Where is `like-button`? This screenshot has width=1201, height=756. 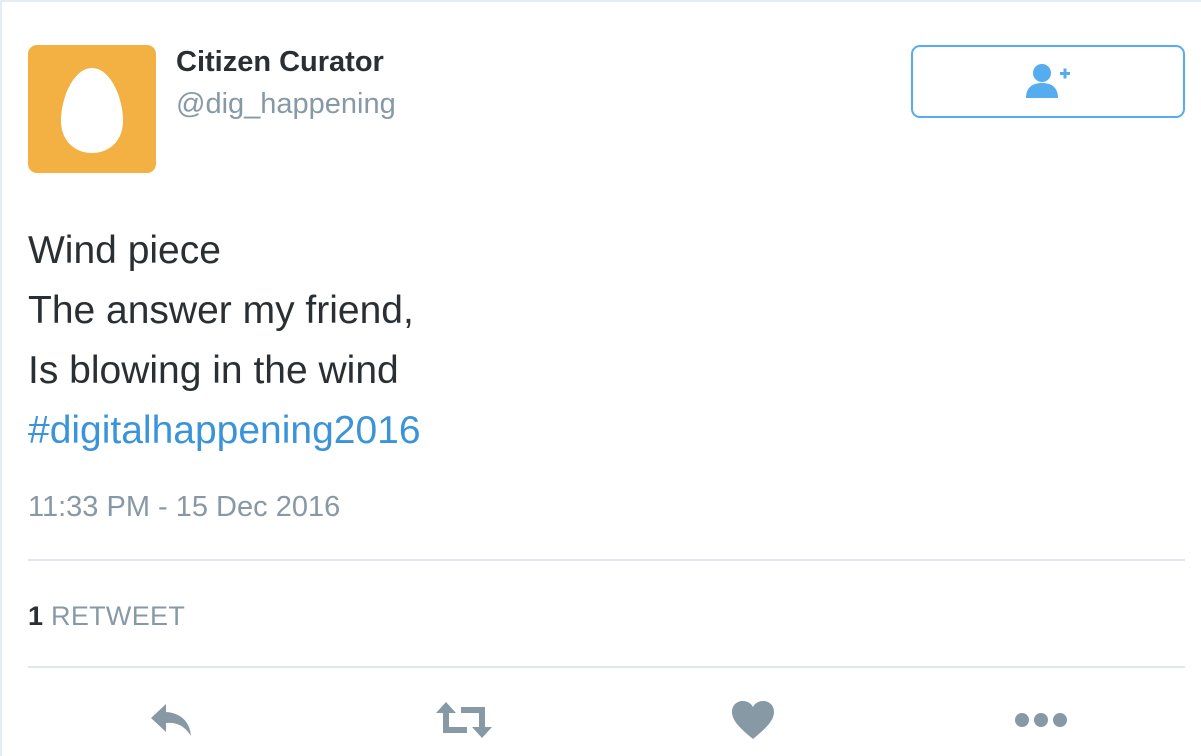
like-button is located at coordinates (753, 720).